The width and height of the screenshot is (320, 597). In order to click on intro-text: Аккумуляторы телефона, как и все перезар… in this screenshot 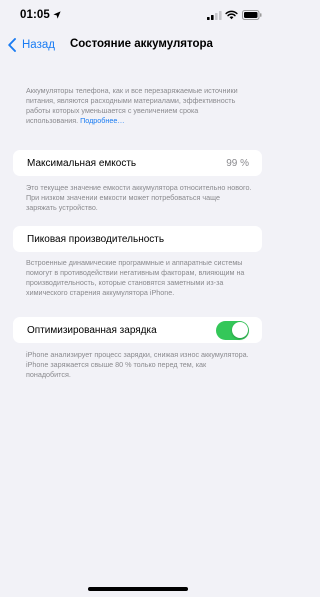, I will do `click(132, 105)`.